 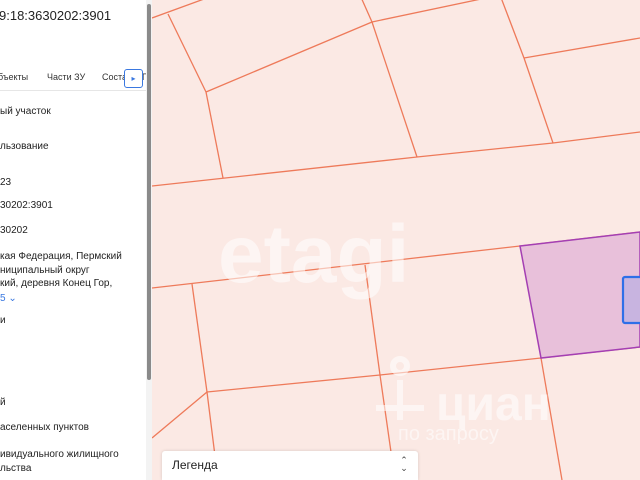 What do you see at coordinates (61, 256) in the screenshot?
I see `address-line: кая Федерация, Пермский` at bounding box center [61, 256].